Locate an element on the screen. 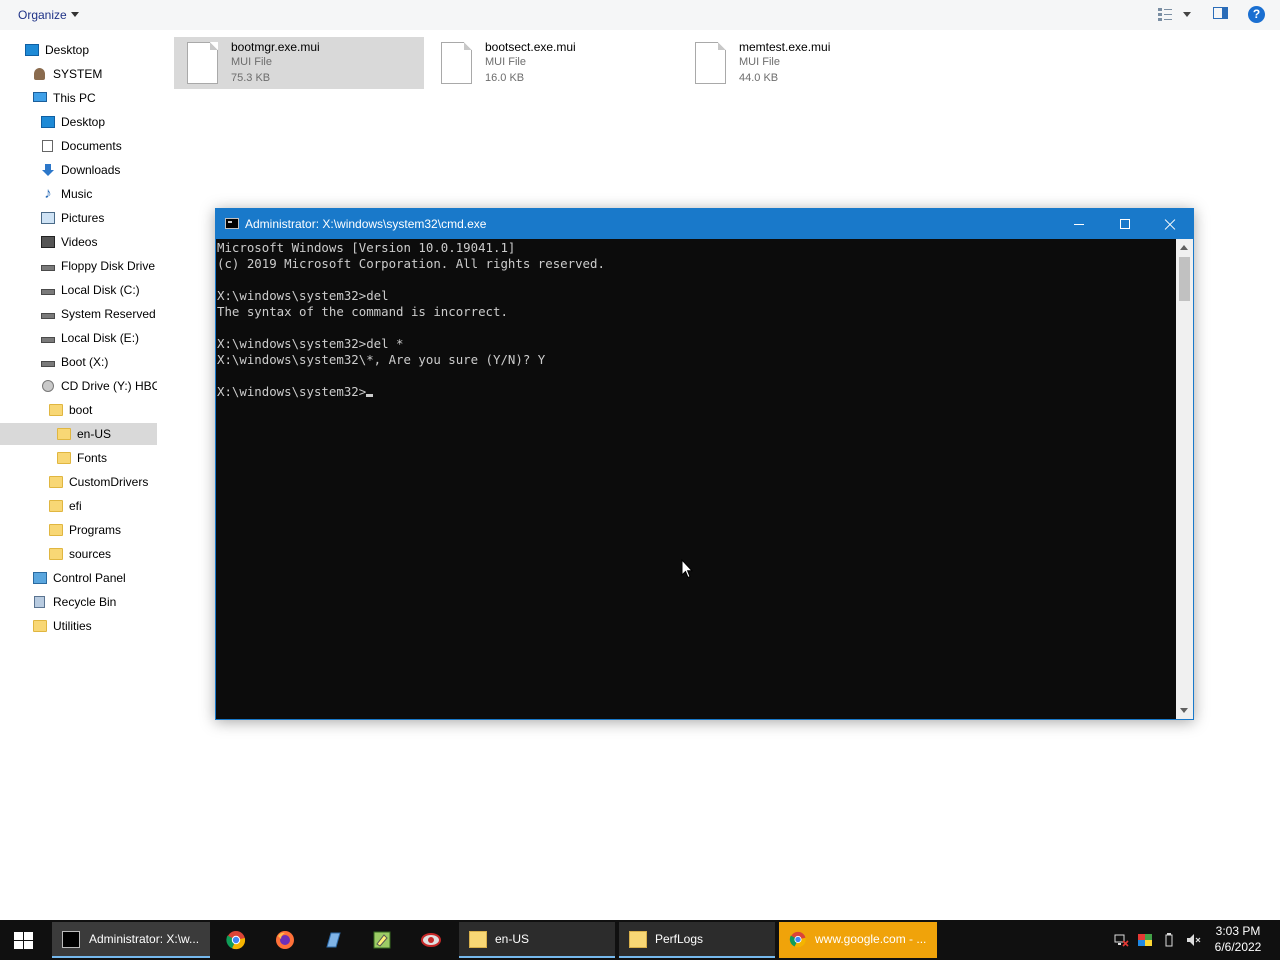 This screenshot has width=1280, height=960. sidebar-item-fonts: Fonts is located at coordinates (78, 458).